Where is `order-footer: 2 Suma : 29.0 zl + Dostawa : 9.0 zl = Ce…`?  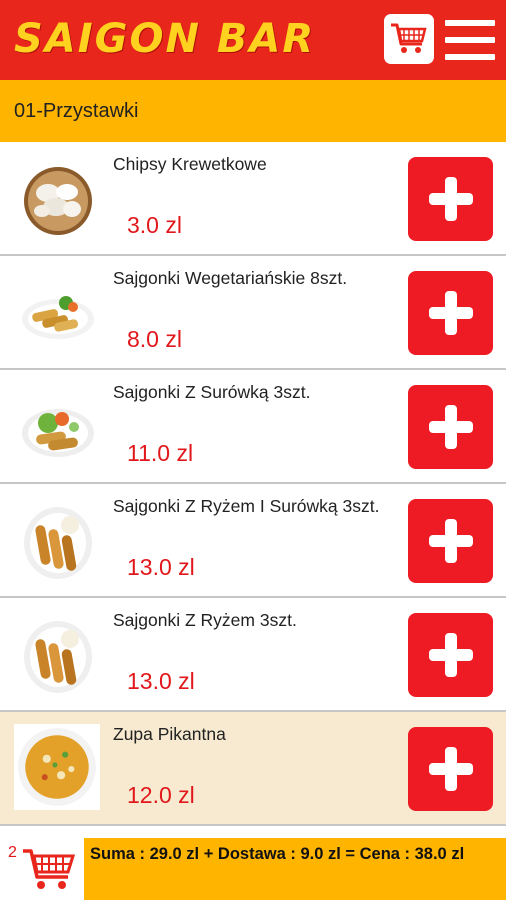
order-footer: 2 Suma : 29.0 zl + Dostawa : 9.0 zl = Ce… is located at coordinates (253, 869).